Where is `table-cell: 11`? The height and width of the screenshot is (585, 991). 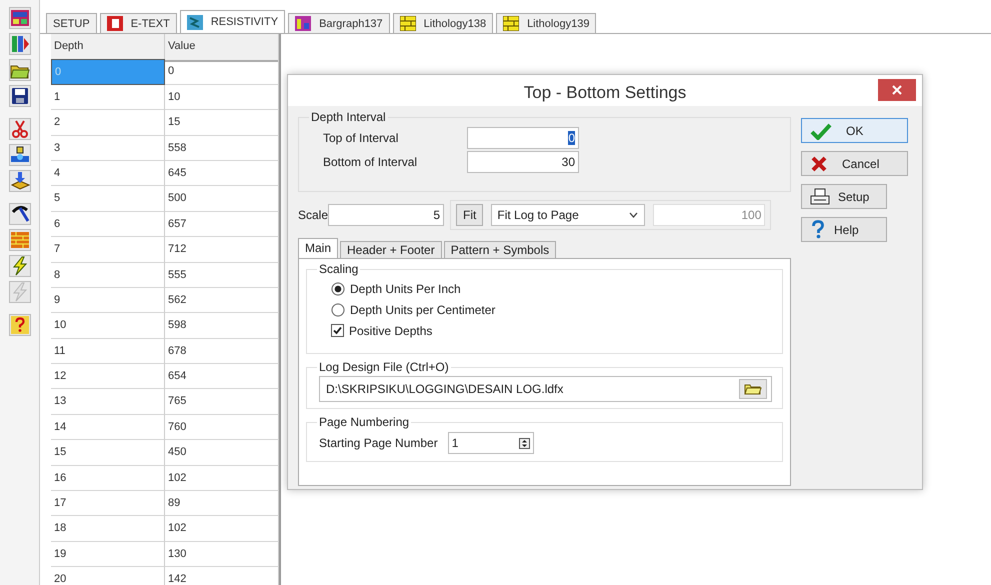 table-cell: 11 is located at coordinates (108, 351).